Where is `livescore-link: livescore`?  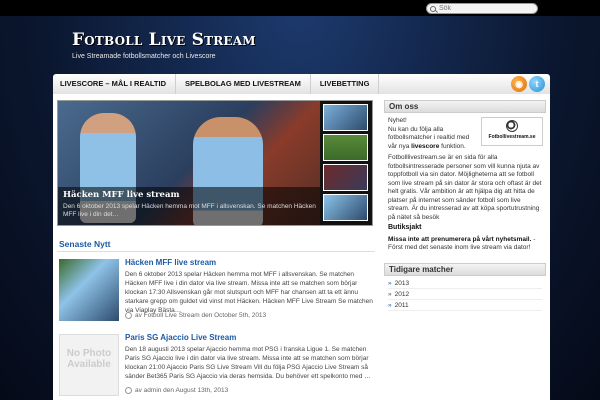 livescore-link: livescore is located at coordinates (425, 146).